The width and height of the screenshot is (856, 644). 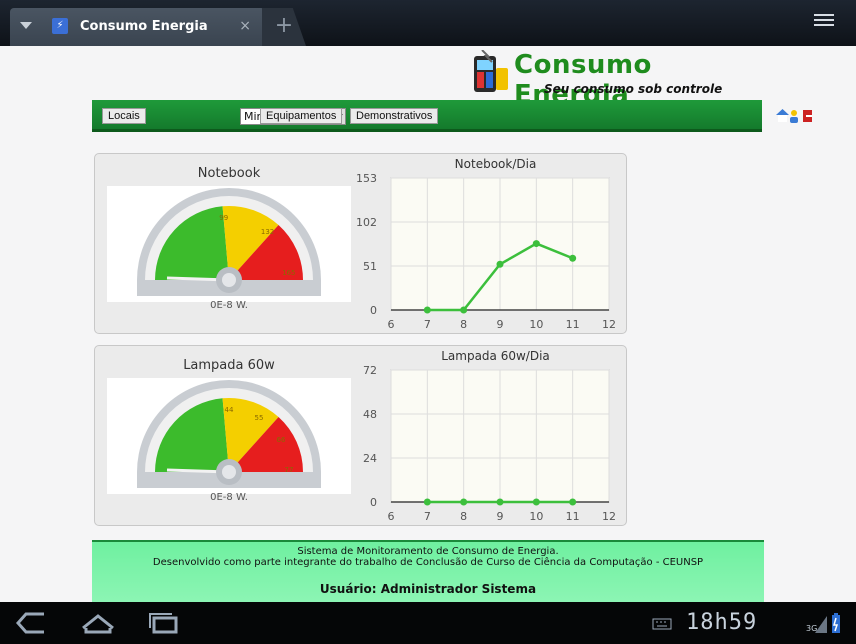 I want to click on demonstrativos-button: Demonstrativos, so click(x=394, y=116).